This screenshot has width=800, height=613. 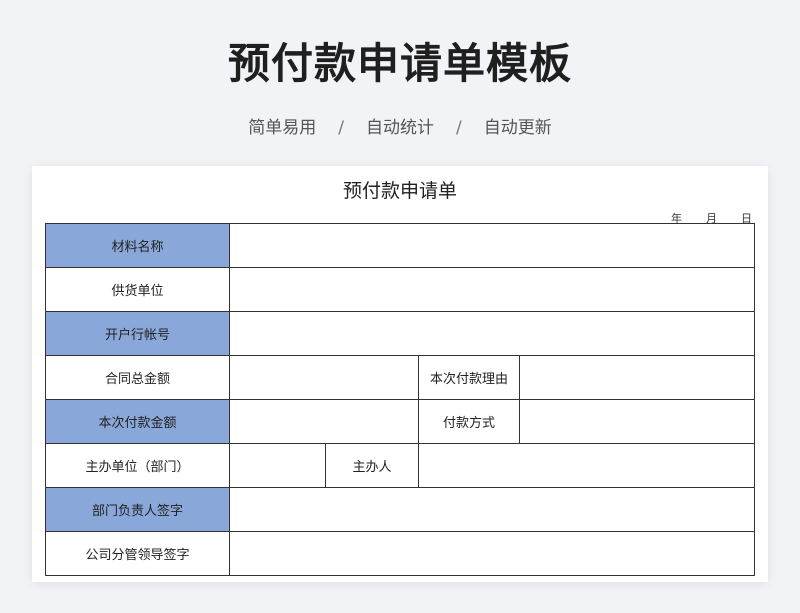 What do you see at coordinates (637, 421) in the screenshot?
I see `payment-method-field` at bounding box center [637, 421].